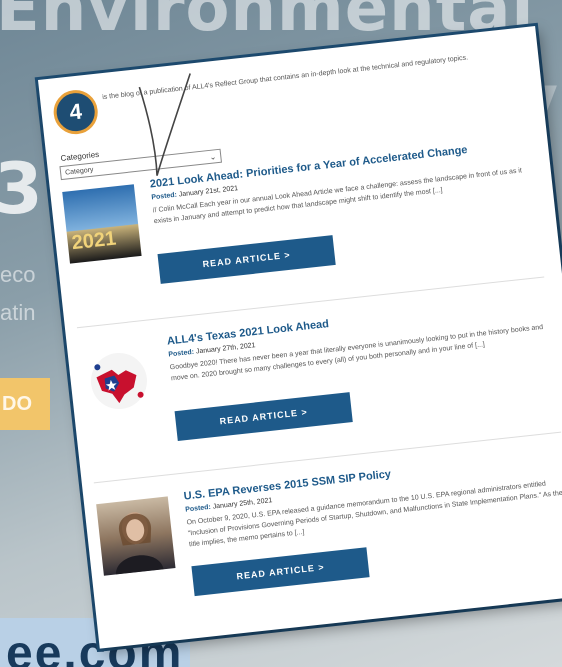  Describe the element at coordinates (79, 171) in the screenshot. I see `category-select-value: Category` at that location.